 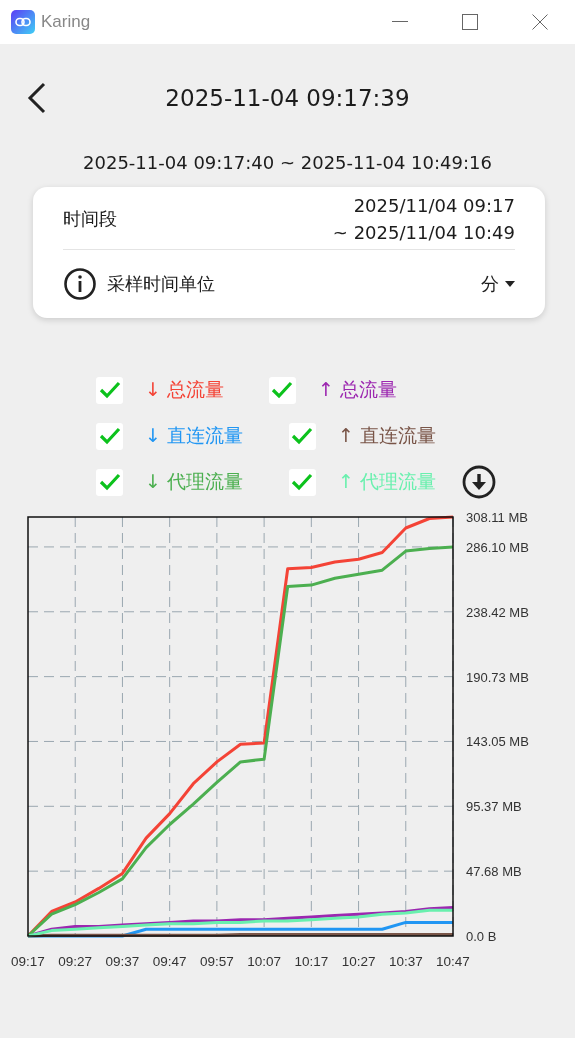 What do you see at coordinates (510, 284) in the screenshot?
I see `caret-icon` at bounding box center [510, 284].